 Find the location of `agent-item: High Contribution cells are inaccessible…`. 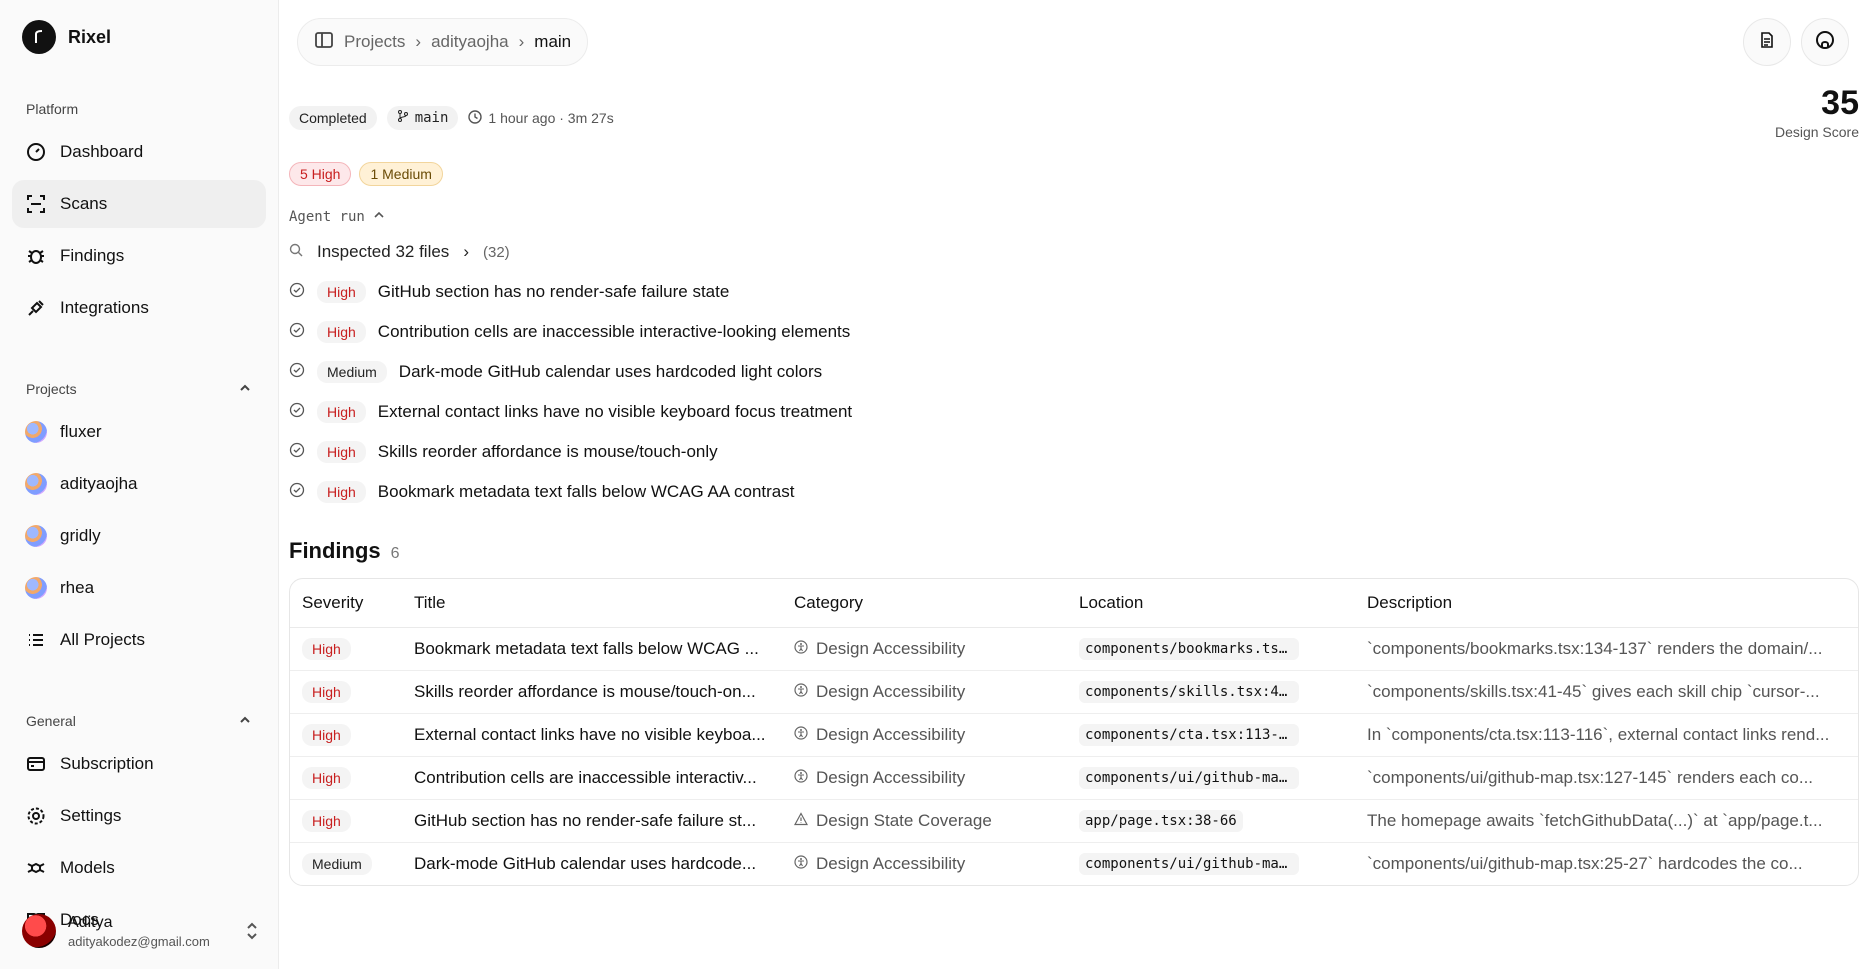

agent-item: High Contribution cells are inaccessible… is located at coordinates (1074, 332).